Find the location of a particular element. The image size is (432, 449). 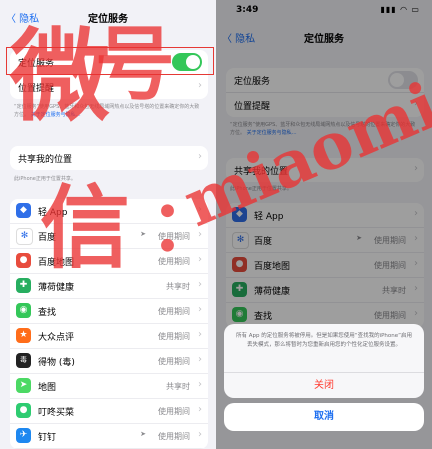

app-row: ➤ 地图 共享时 › is located at coordinates (109, 386).